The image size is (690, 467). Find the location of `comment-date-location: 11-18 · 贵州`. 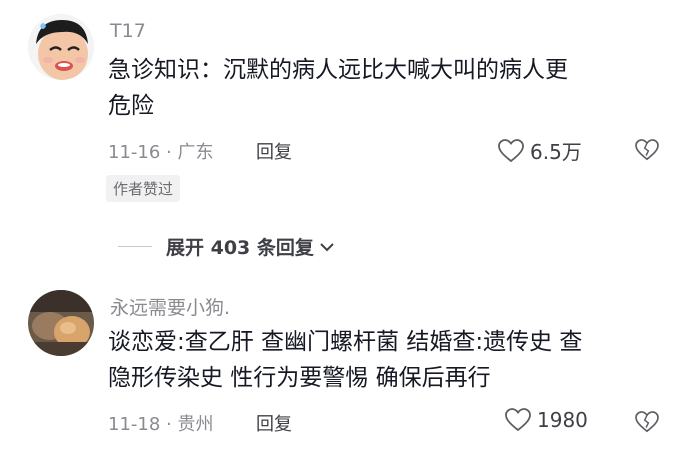

comment-date-location: 11-18 · 贵州 is located at coordinates (161, 424).